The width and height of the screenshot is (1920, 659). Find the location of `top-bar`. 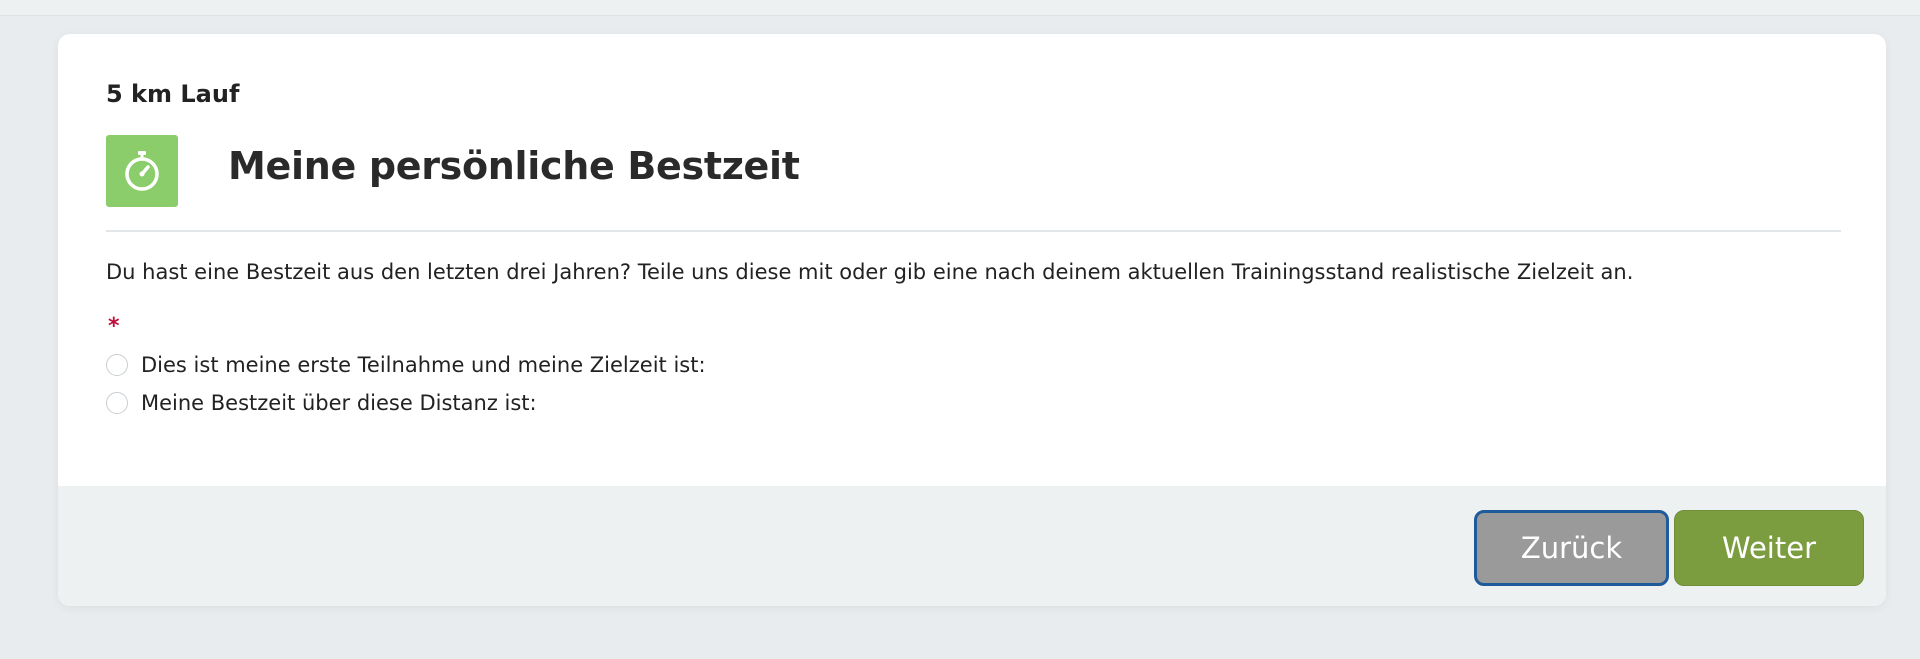

top-bar is located at coordinates (960, 8).